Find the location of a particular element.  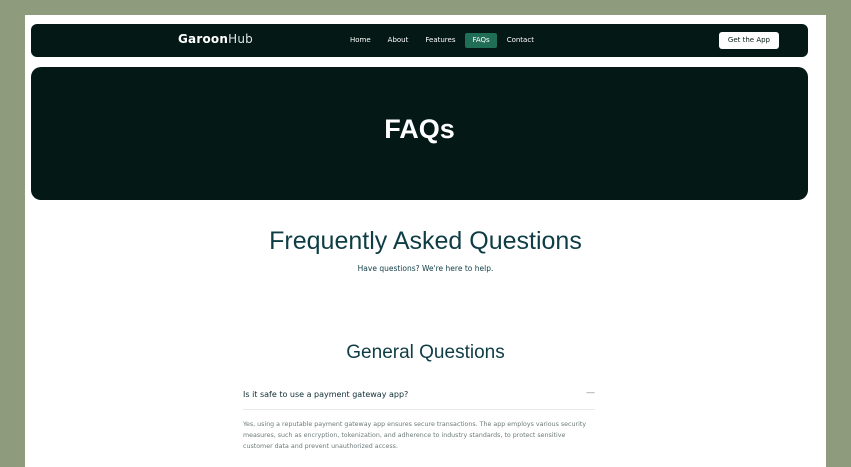

brand-logo: GaroonHub is located at coordinates (215, 39).